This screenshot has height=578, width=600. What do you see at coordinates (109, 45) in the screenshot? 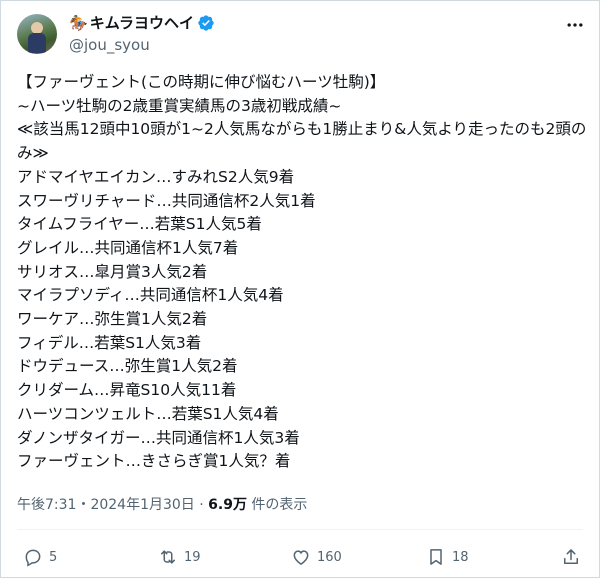
I see `author-handle: @jou_syou` at bounding box center [109, 45].